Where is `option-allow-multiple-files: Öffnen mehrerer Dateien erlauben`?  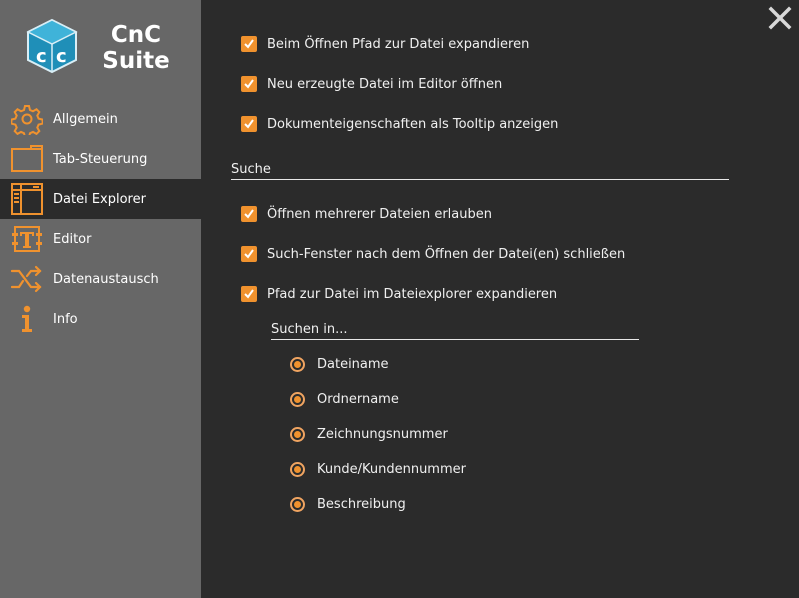
option-allow-multiple-files: Öffnen mehrerer Dateien erlauben is located at coordinates (366, 214).